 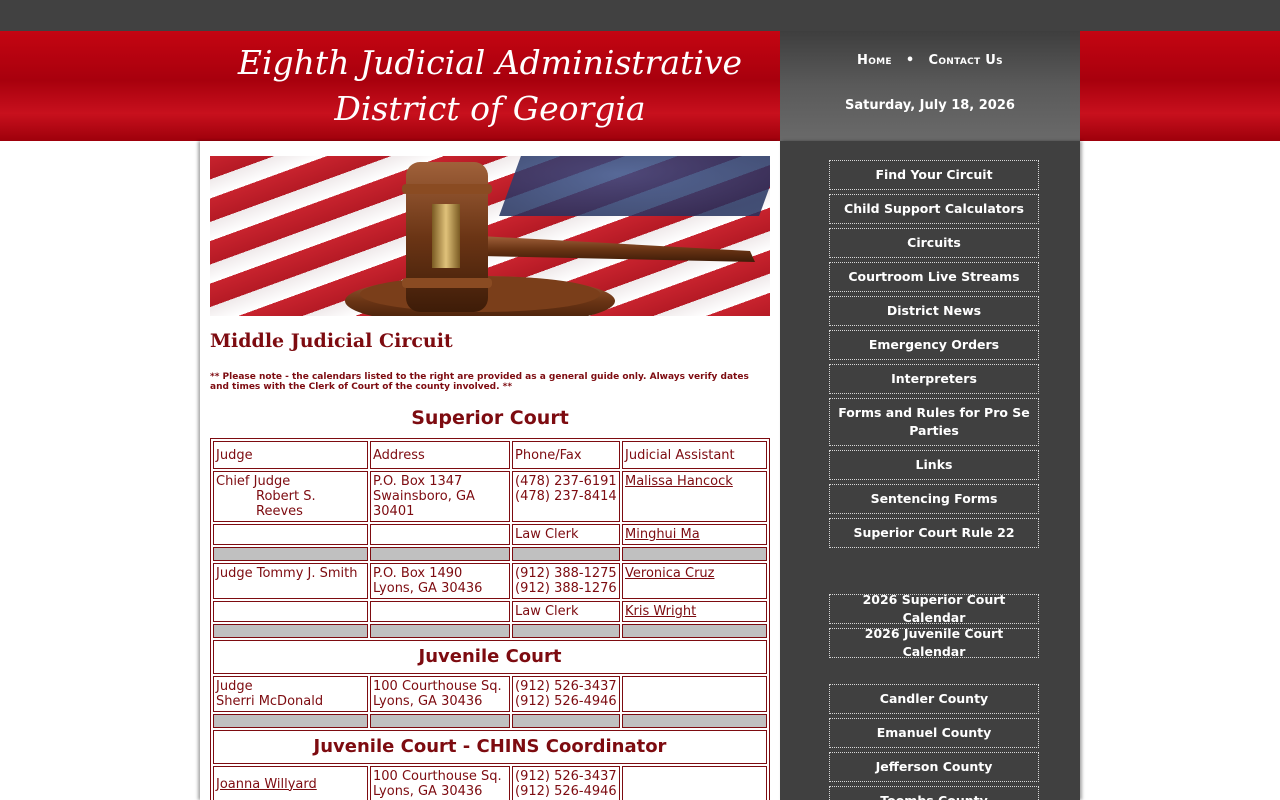 I want to click on judge-cell: Chief Judge Robert S. Reeves, so click(x=290, y=496).